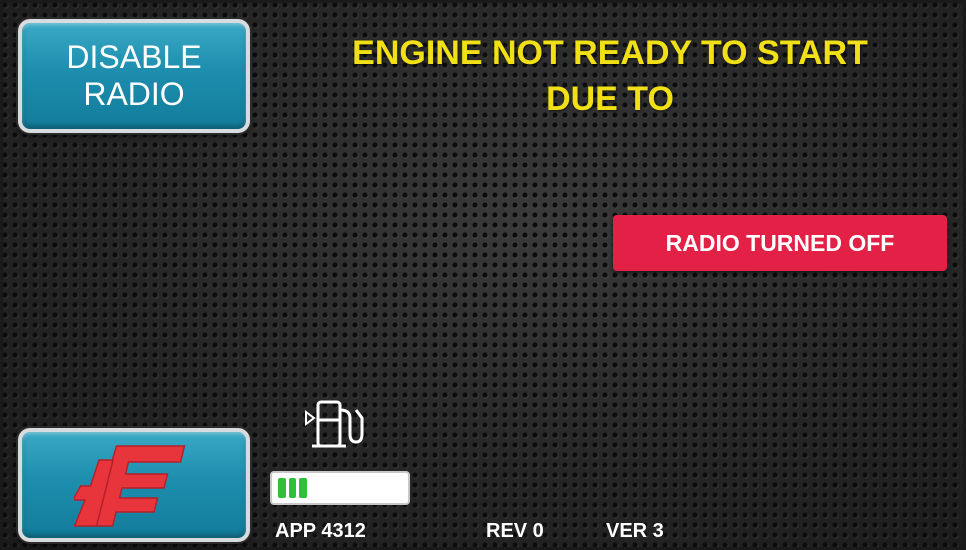  I want to click on alert-text: RADIO TURNED OFF, so click(780, 242).